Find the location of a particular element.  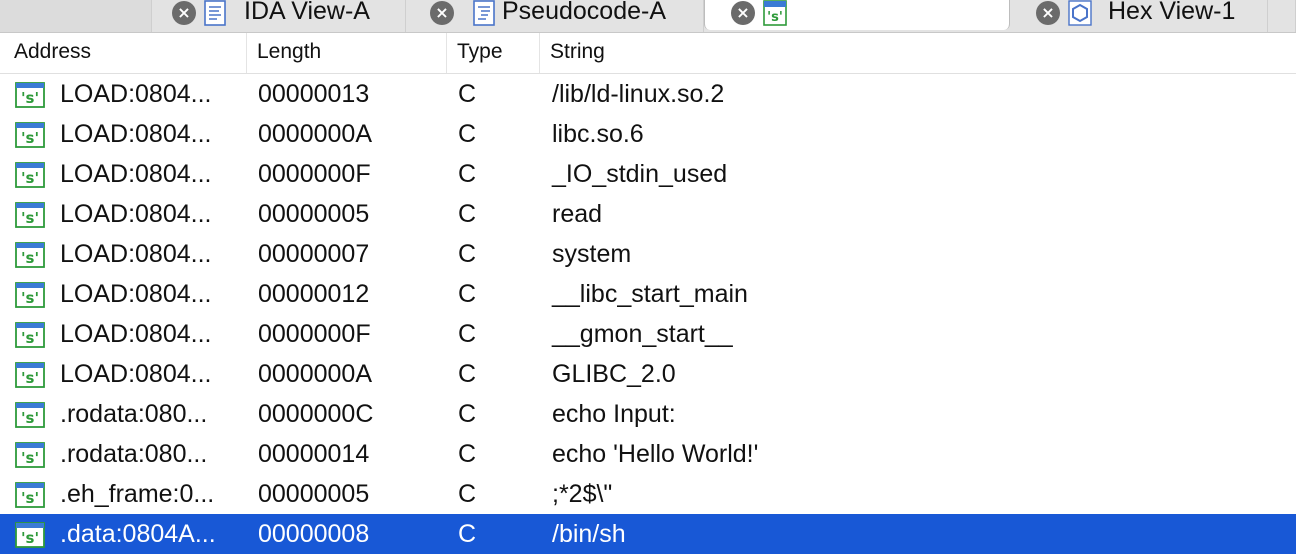

cell-length: 0000000C is located at coordinates (316, 414).